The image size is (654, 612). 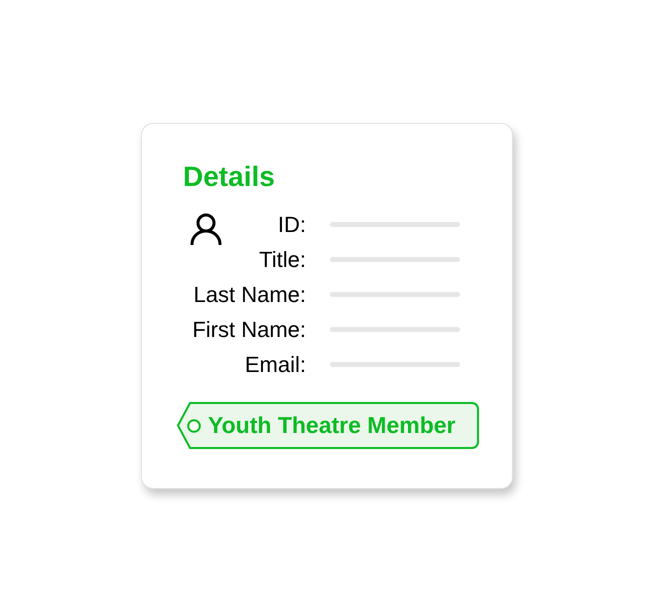 What do you see at coordinates (249, 329) in the screenshot?
I see `field-label: First Name:` at bounding box center [249, 329].